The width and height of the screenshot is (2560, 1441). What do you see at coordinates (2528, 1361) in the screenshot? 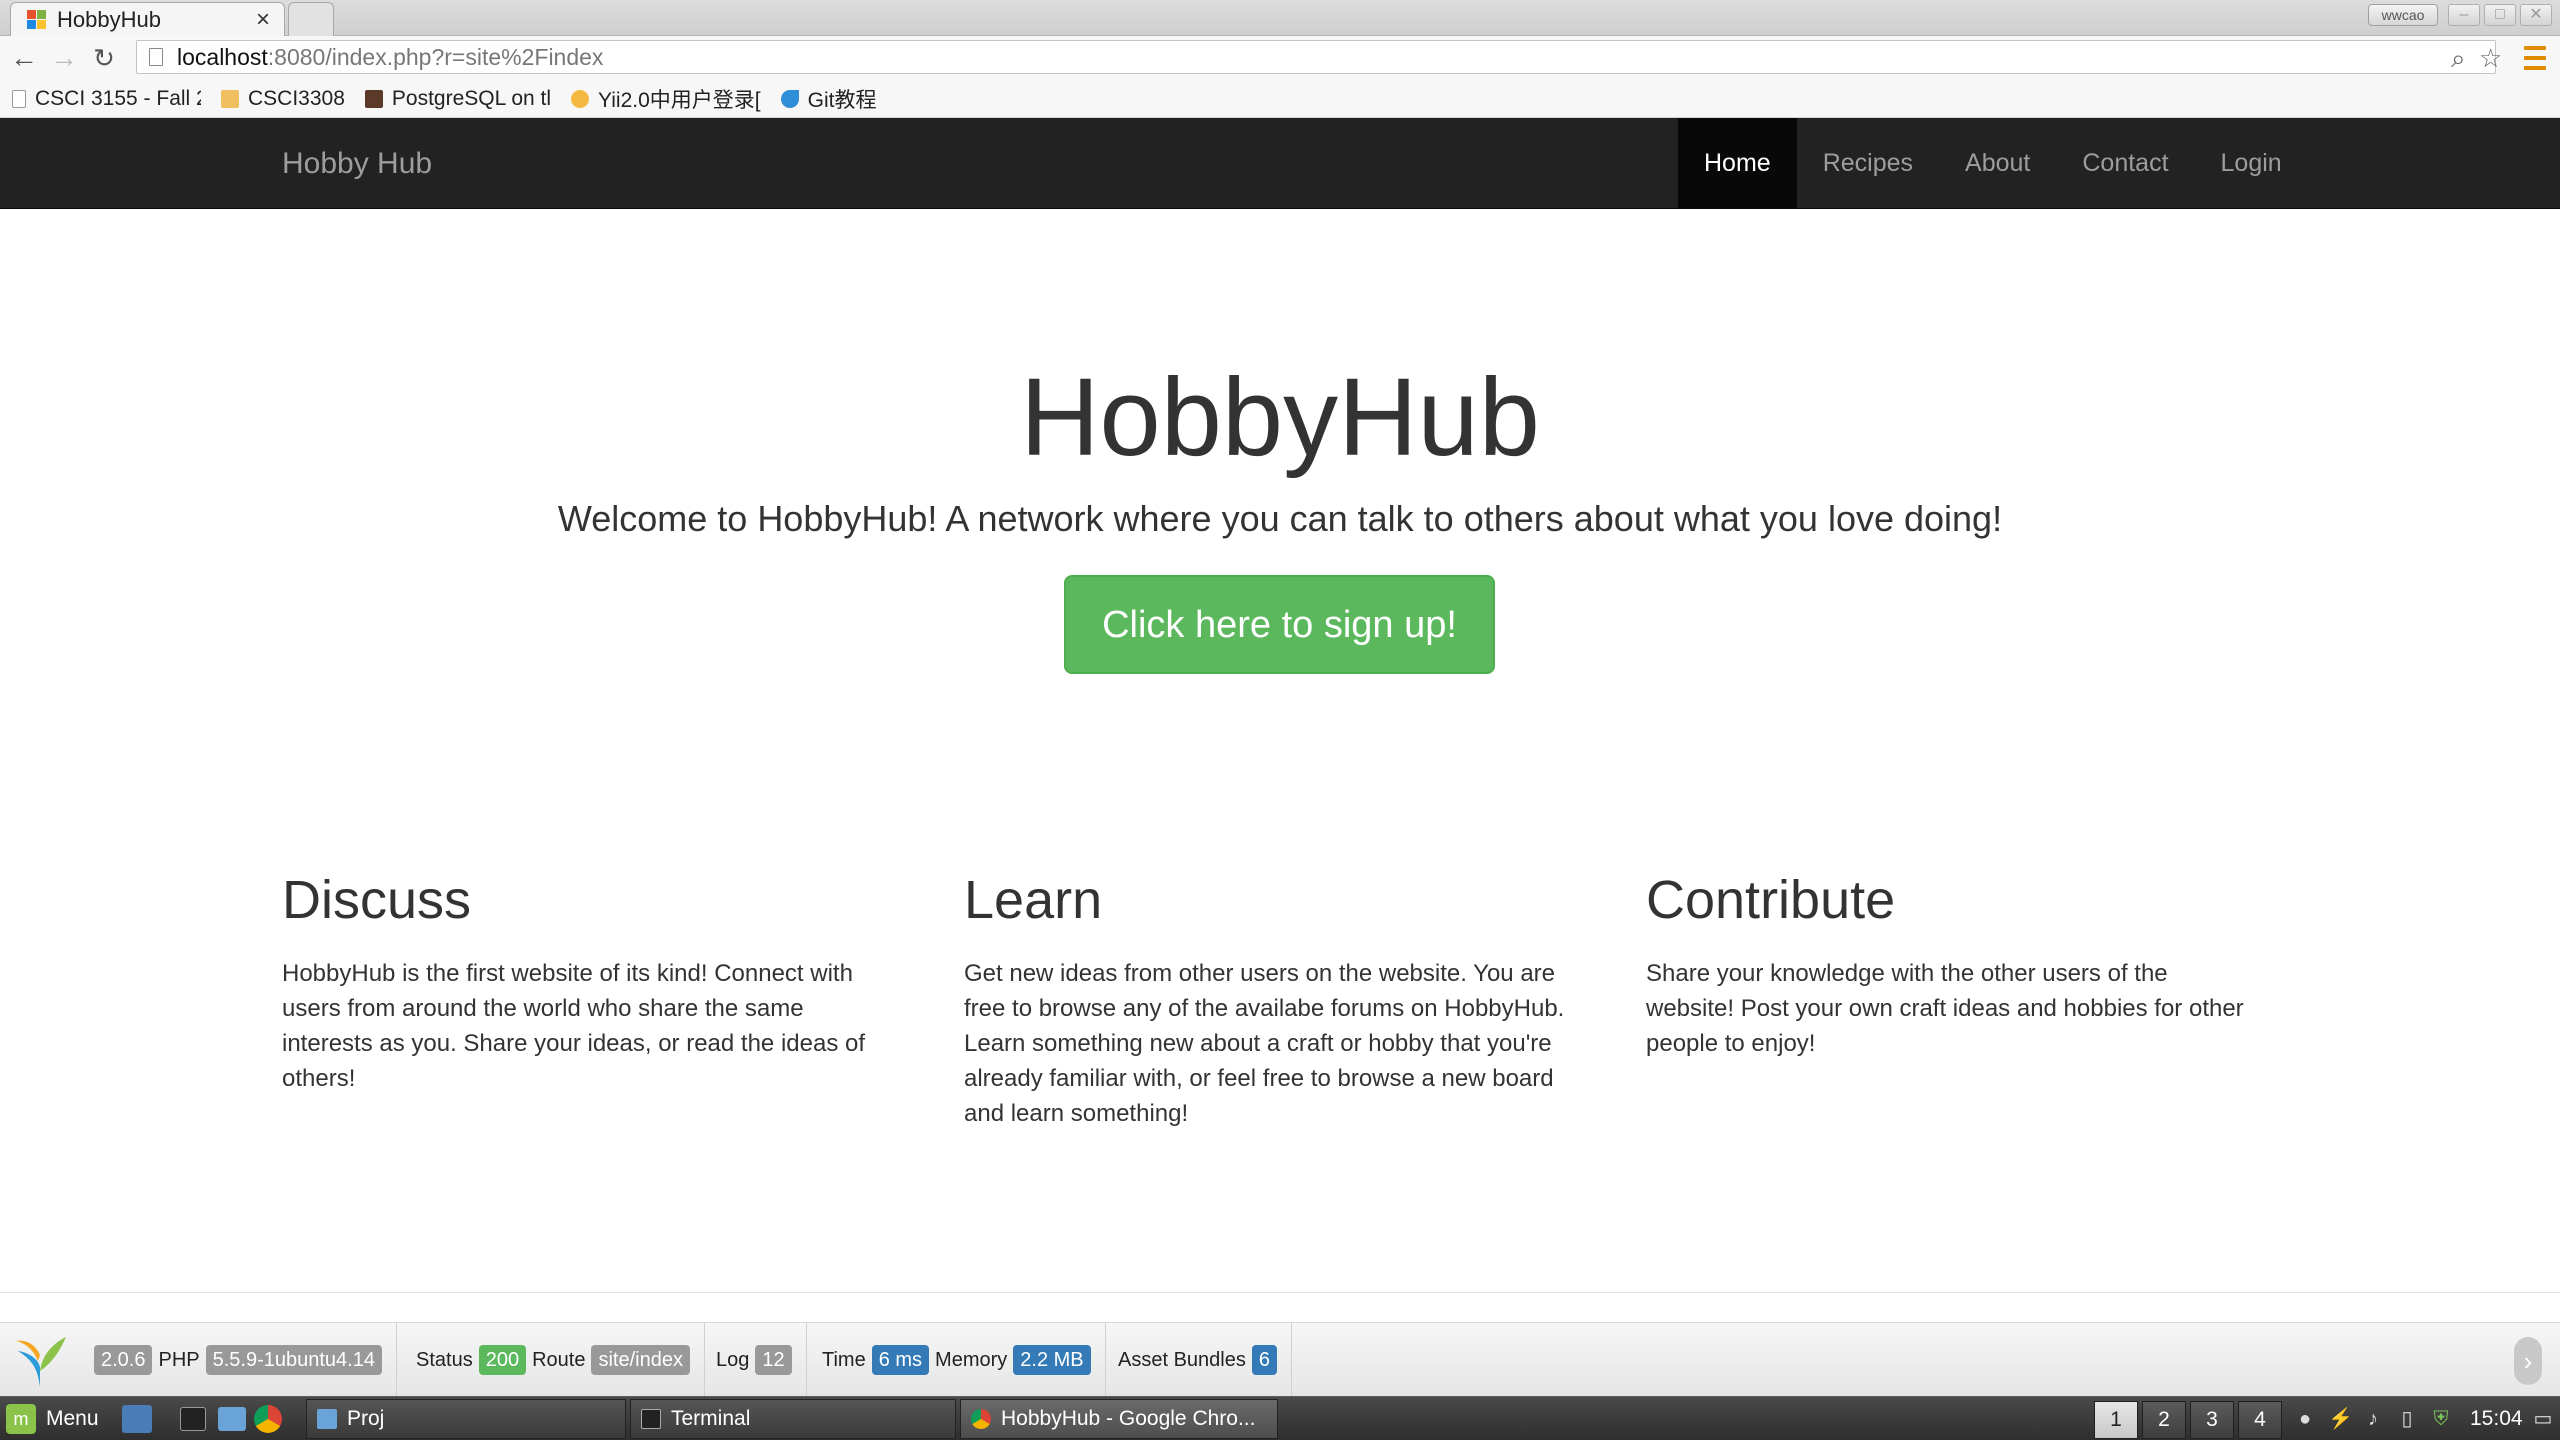
I see `debug-toggle-chevron-icon: ›` at bounding box center [2528, 1361].